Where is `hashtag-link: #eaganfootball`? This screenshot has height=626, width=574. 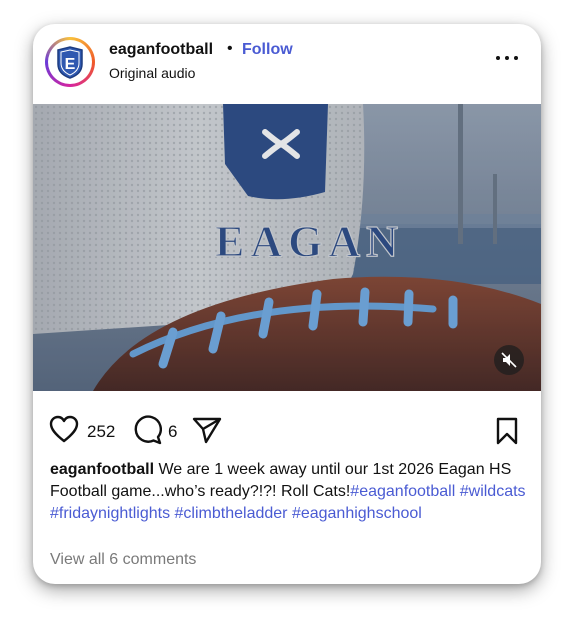 hashtag-link: #eaganfootball is located at coordinates (402, 491).